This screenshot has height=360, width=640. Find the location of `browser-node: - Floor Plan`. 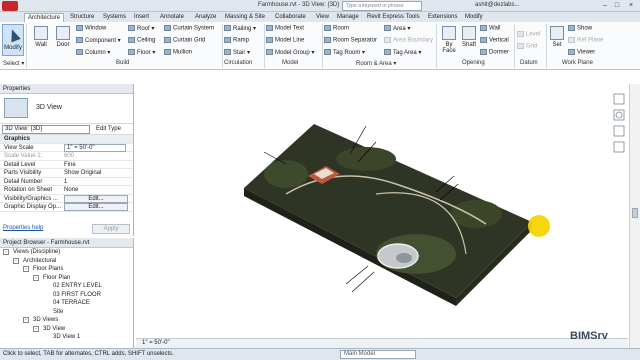

browser-node: - Floor Plan is located at coordinates (66, 278).